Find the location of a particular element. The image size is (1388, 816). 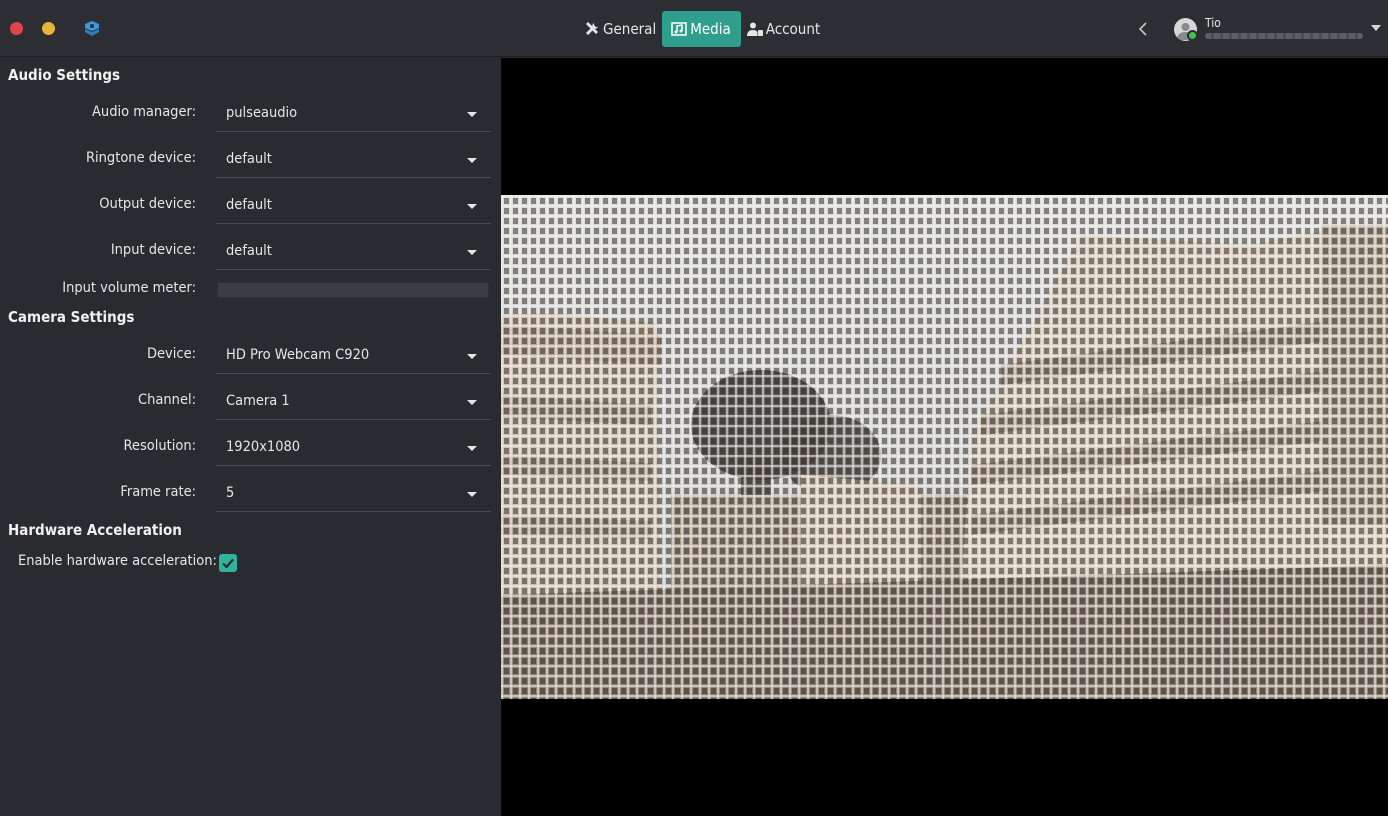

audio-manager-select: pulseaudio is located at coordinates (353, 114).